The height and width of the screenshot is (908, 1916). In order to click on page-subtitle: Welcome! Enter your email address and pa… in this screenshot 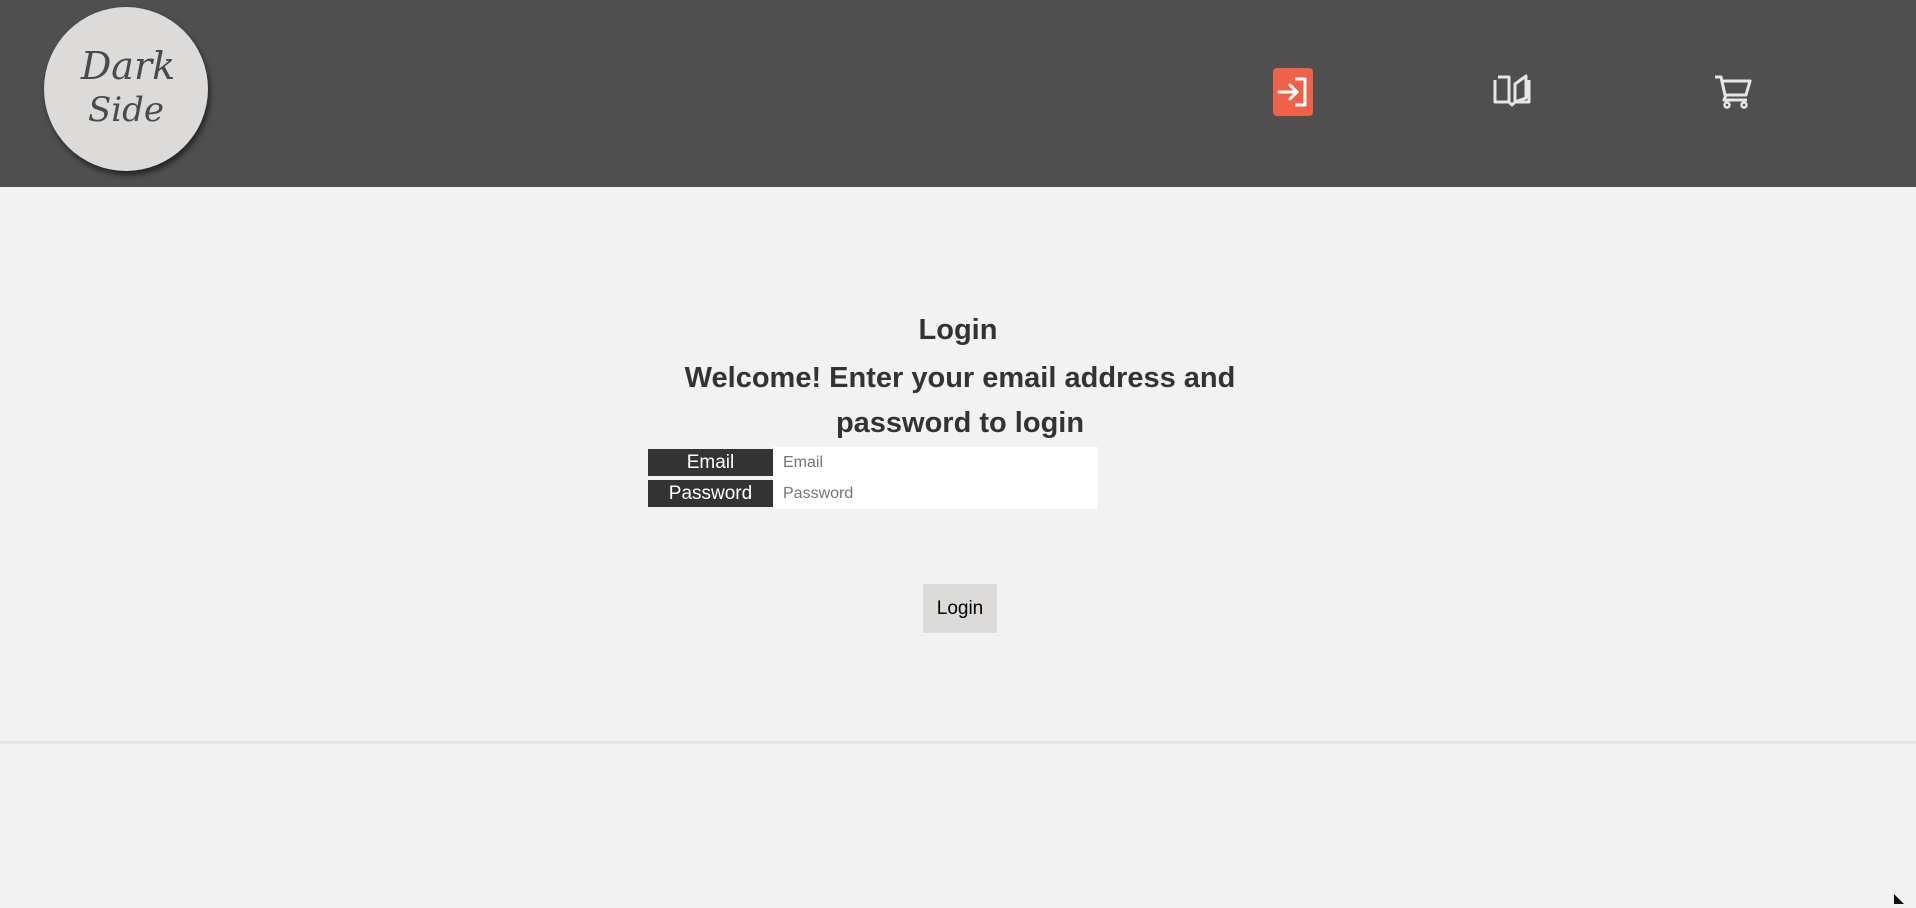, I will do `click(960, 400)`.